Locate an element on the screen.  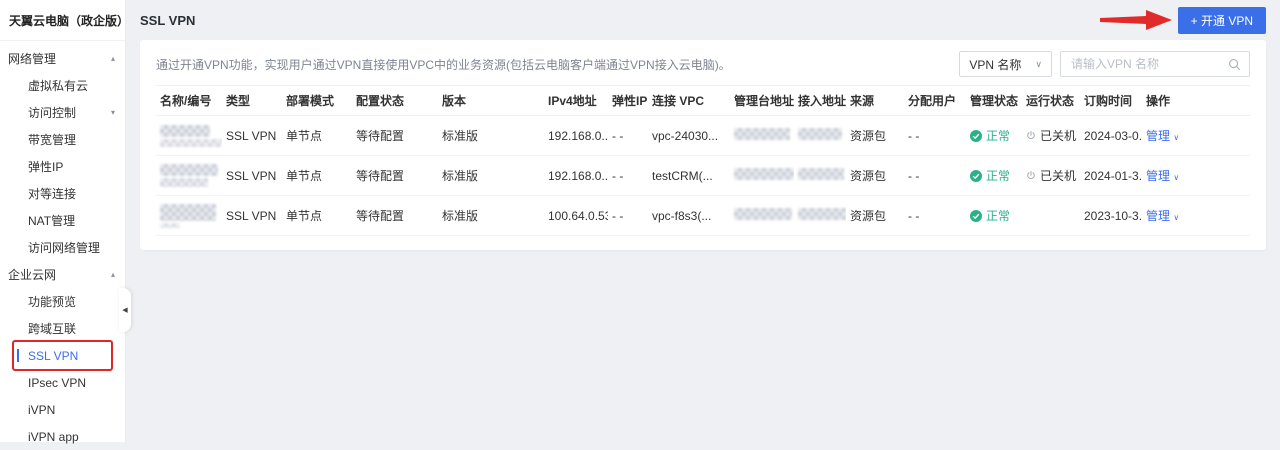
search-box is located at coordinates (1155, 64).